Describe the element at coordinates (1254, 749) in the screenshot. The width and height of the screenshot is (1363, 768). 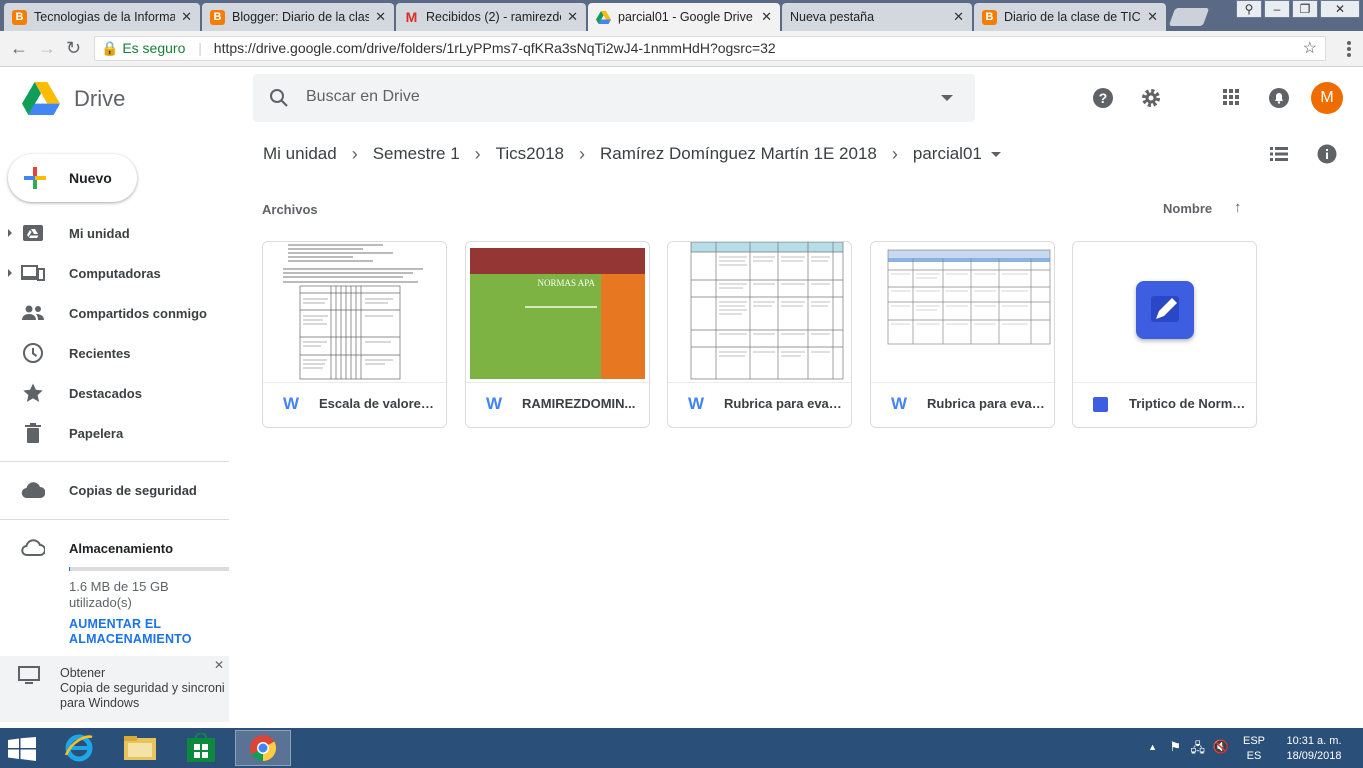
I see `language-indicator: ESP ES` at that location.